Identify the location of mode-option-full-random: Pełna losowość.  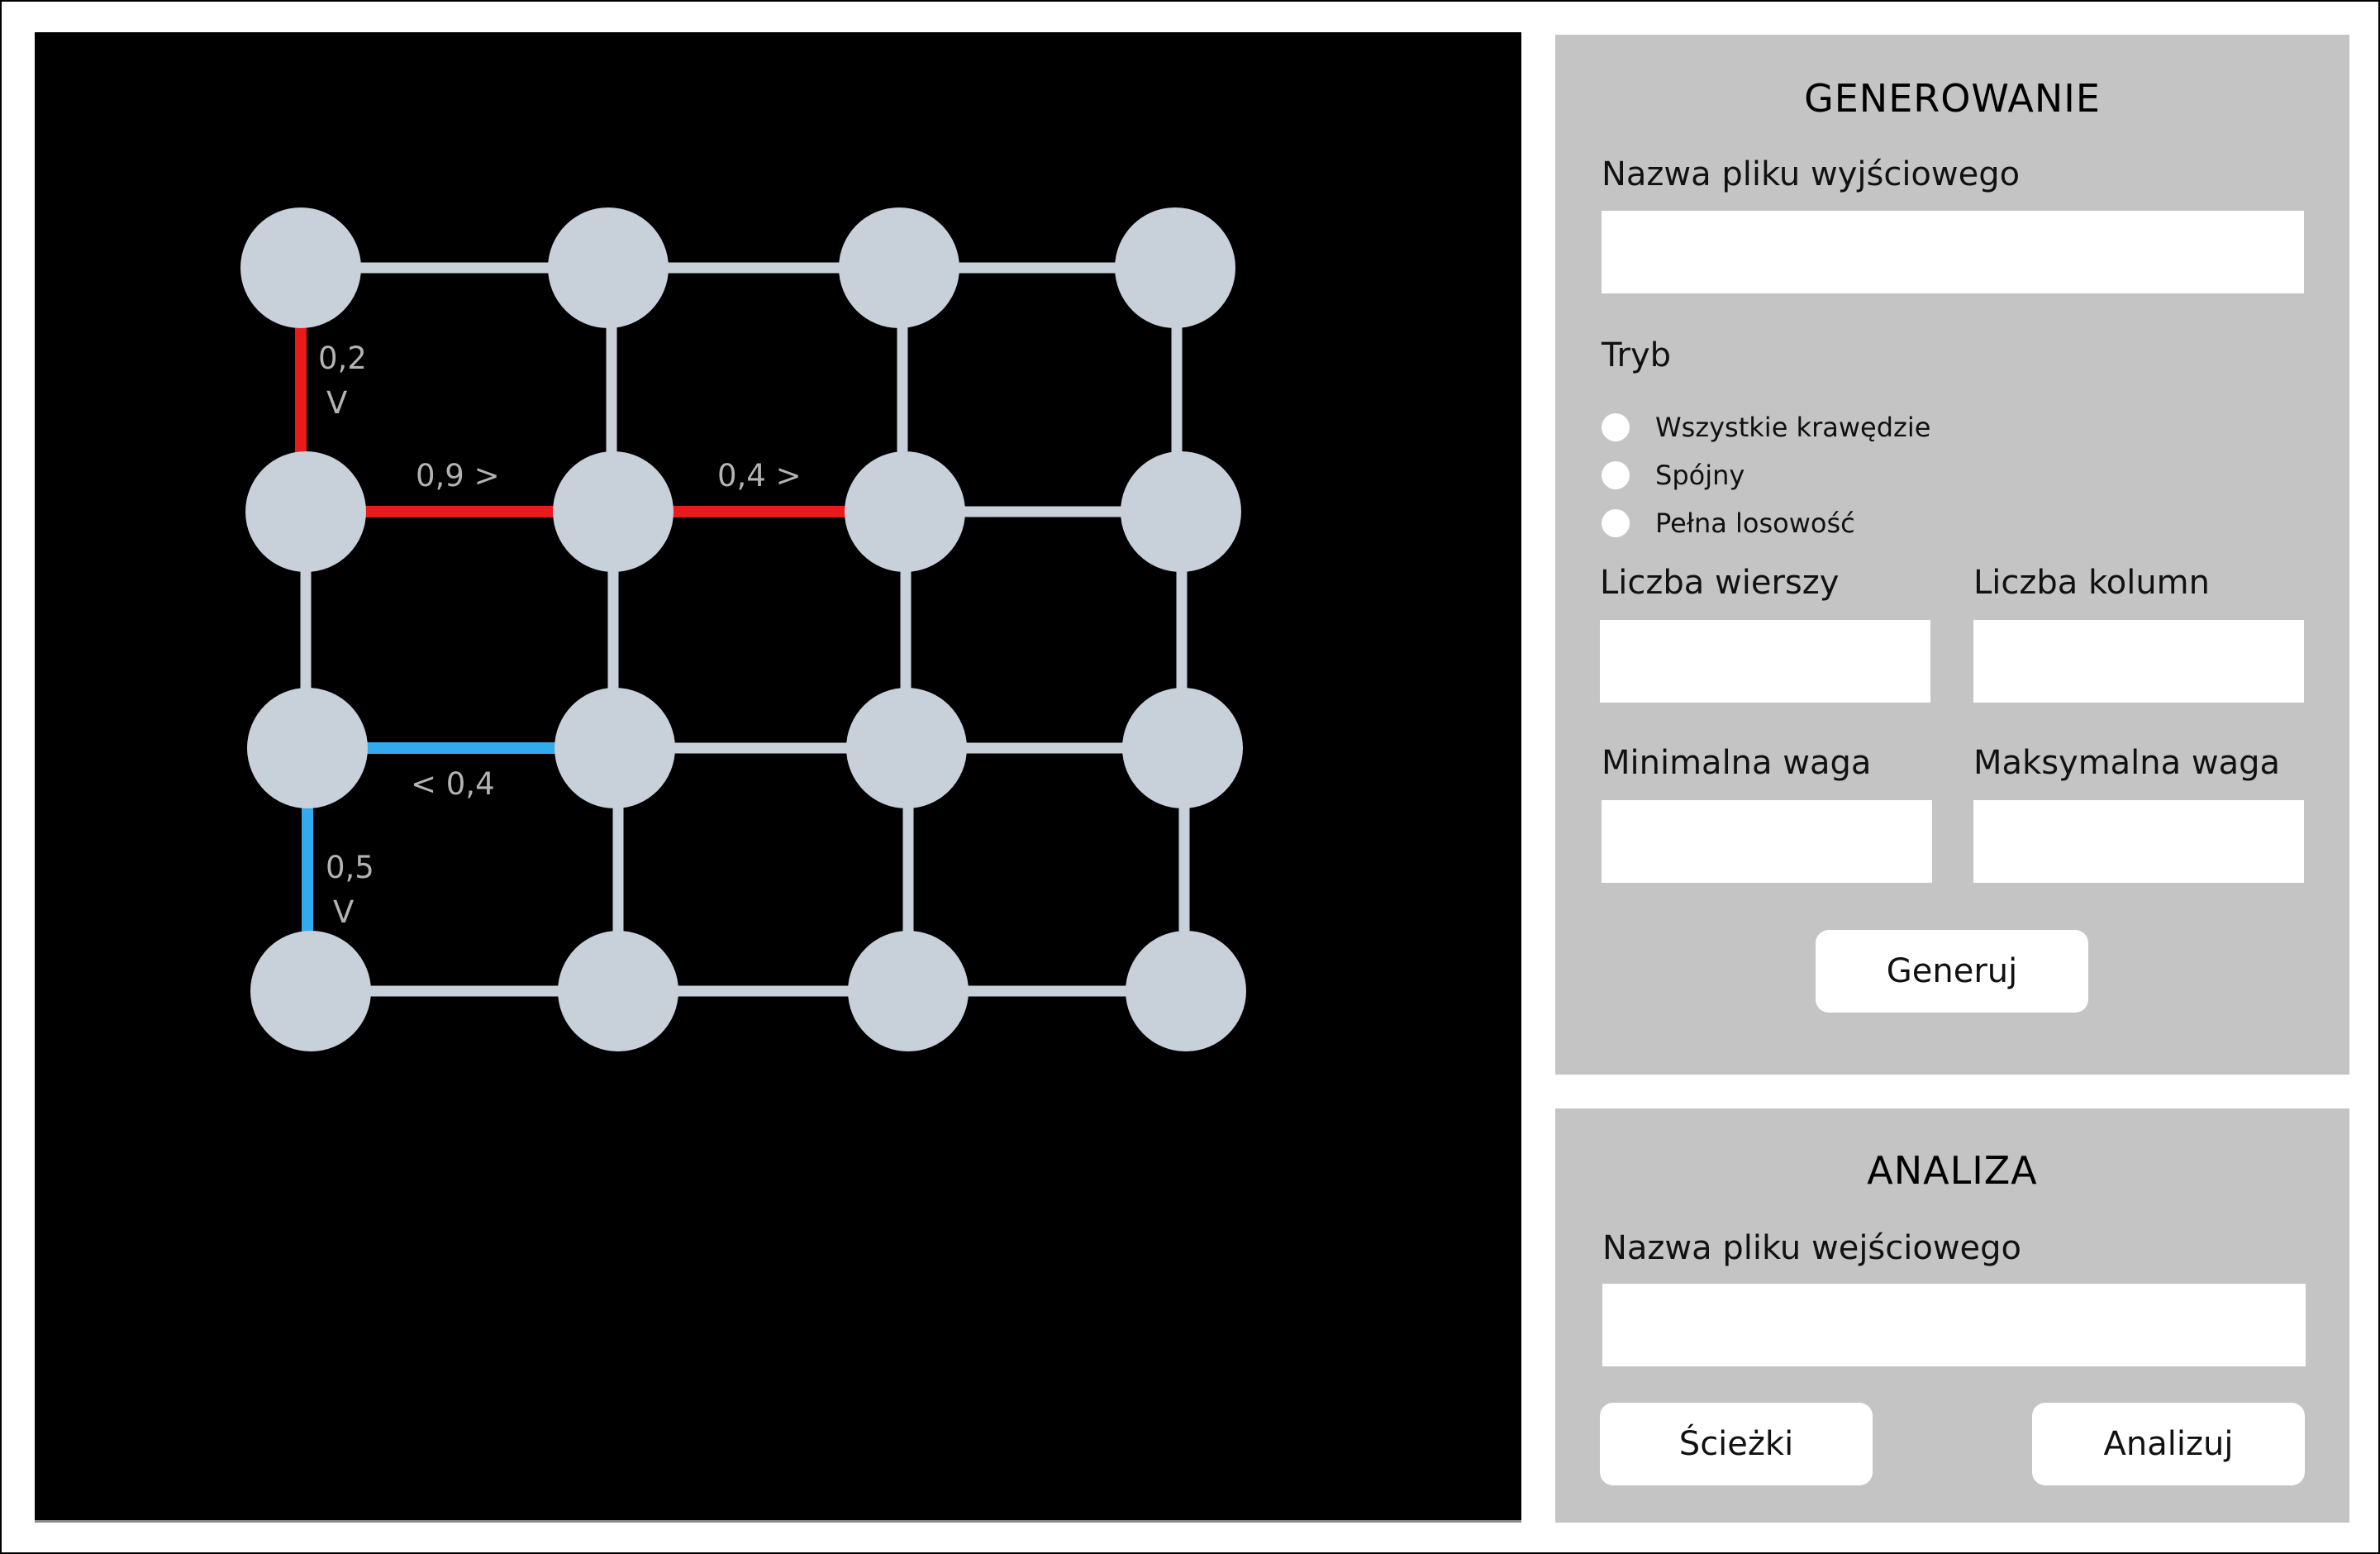
(1728, 523).